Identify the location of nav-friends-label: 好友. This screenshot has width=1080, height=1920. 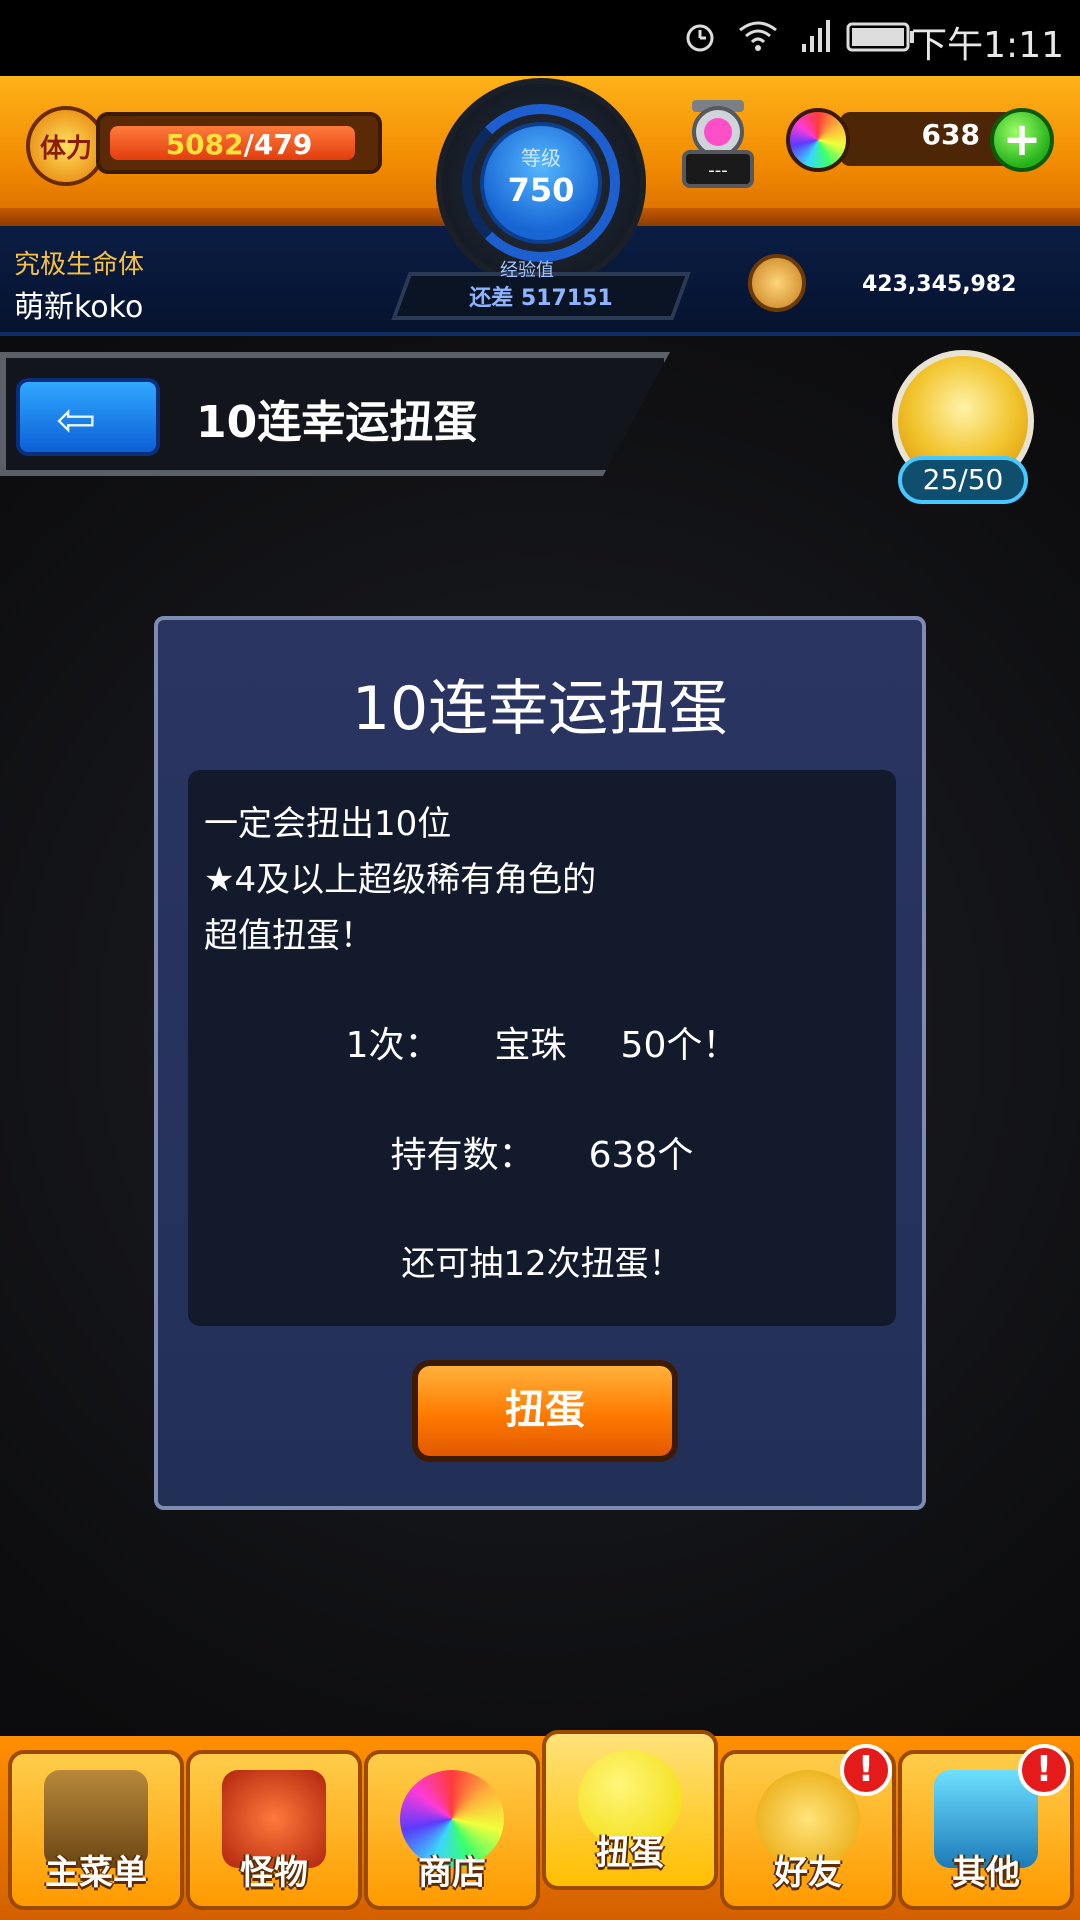
(808, 1873).